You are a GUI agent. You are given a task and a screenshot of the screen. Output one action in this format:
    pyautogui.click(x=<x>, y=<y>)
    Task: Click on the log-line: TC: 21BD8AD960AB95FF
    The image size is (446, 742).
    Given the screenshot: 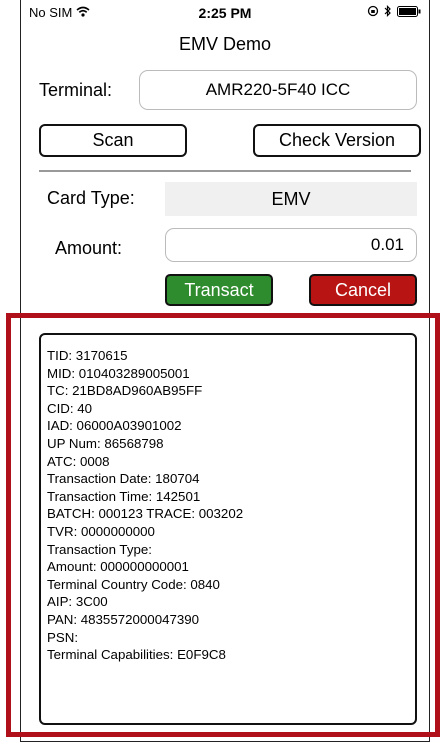 What is the action you would take?
    pyautogui.click(x=125, y=391)
    